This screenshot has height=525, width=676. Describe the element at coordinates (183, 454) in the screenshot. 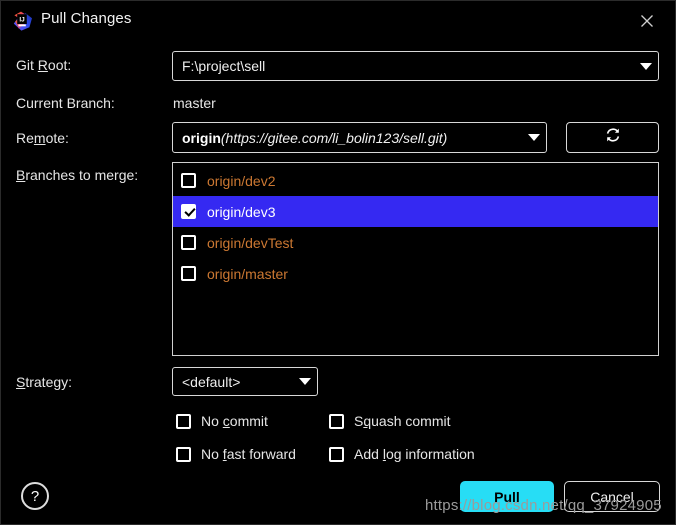

I see `no-fast-forward-checkbox` at that location.